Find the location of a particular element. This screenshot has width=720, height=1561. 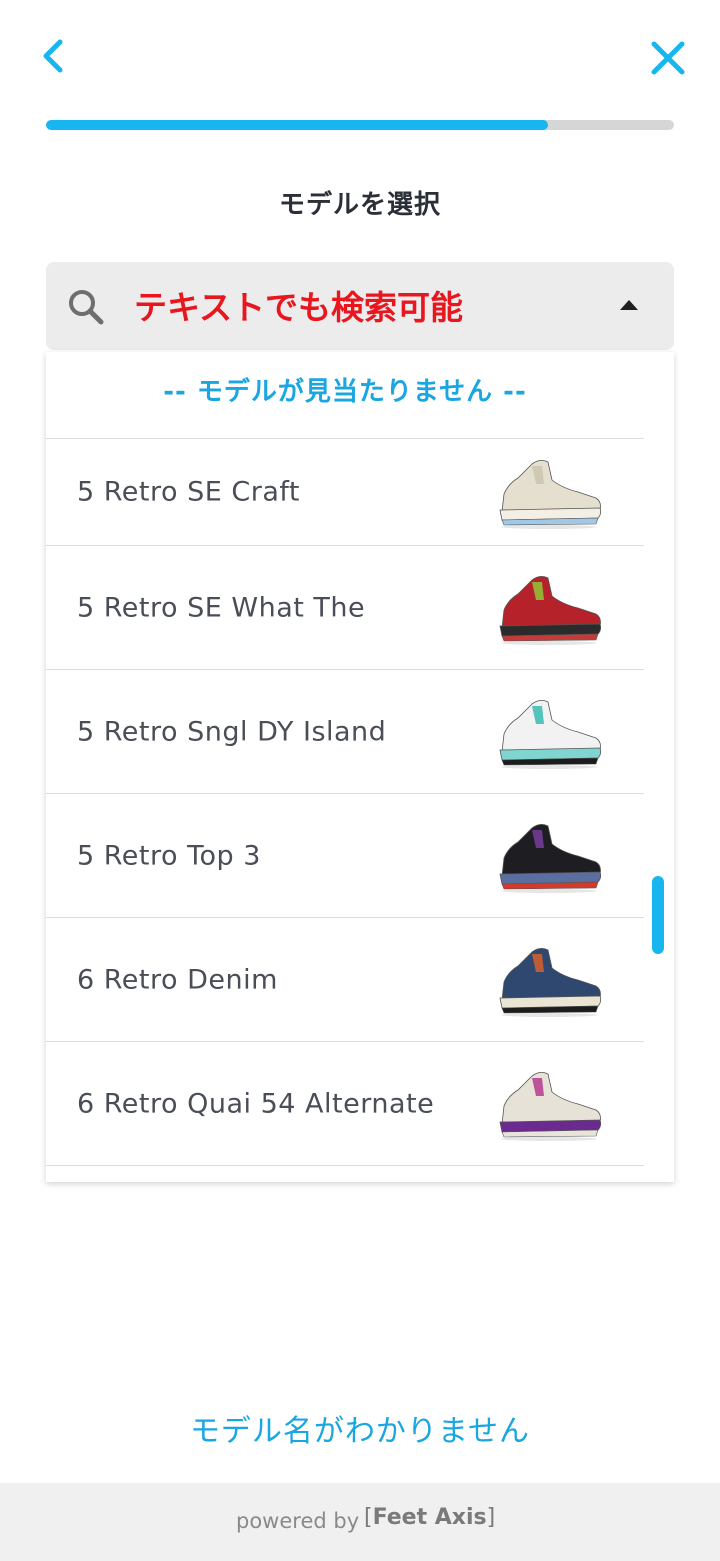

search-input is located at coordinates (364, 307).